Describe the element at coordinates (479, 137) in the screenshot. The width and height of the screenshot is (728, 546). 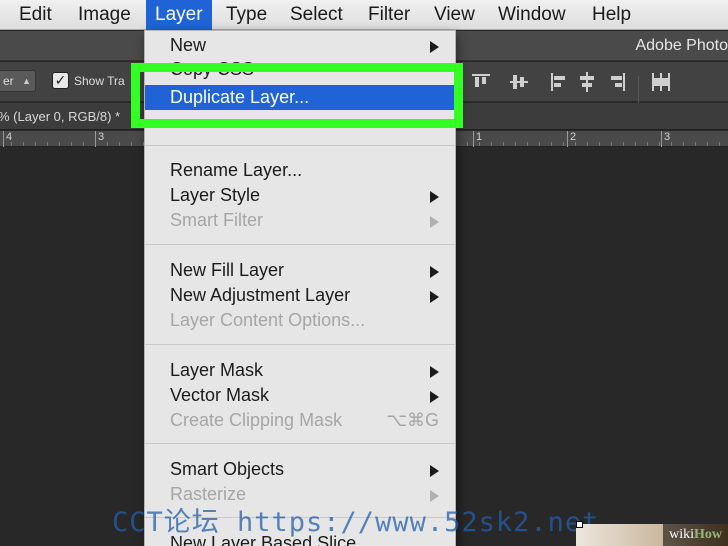
I see `ruler-number: 1` at that location.